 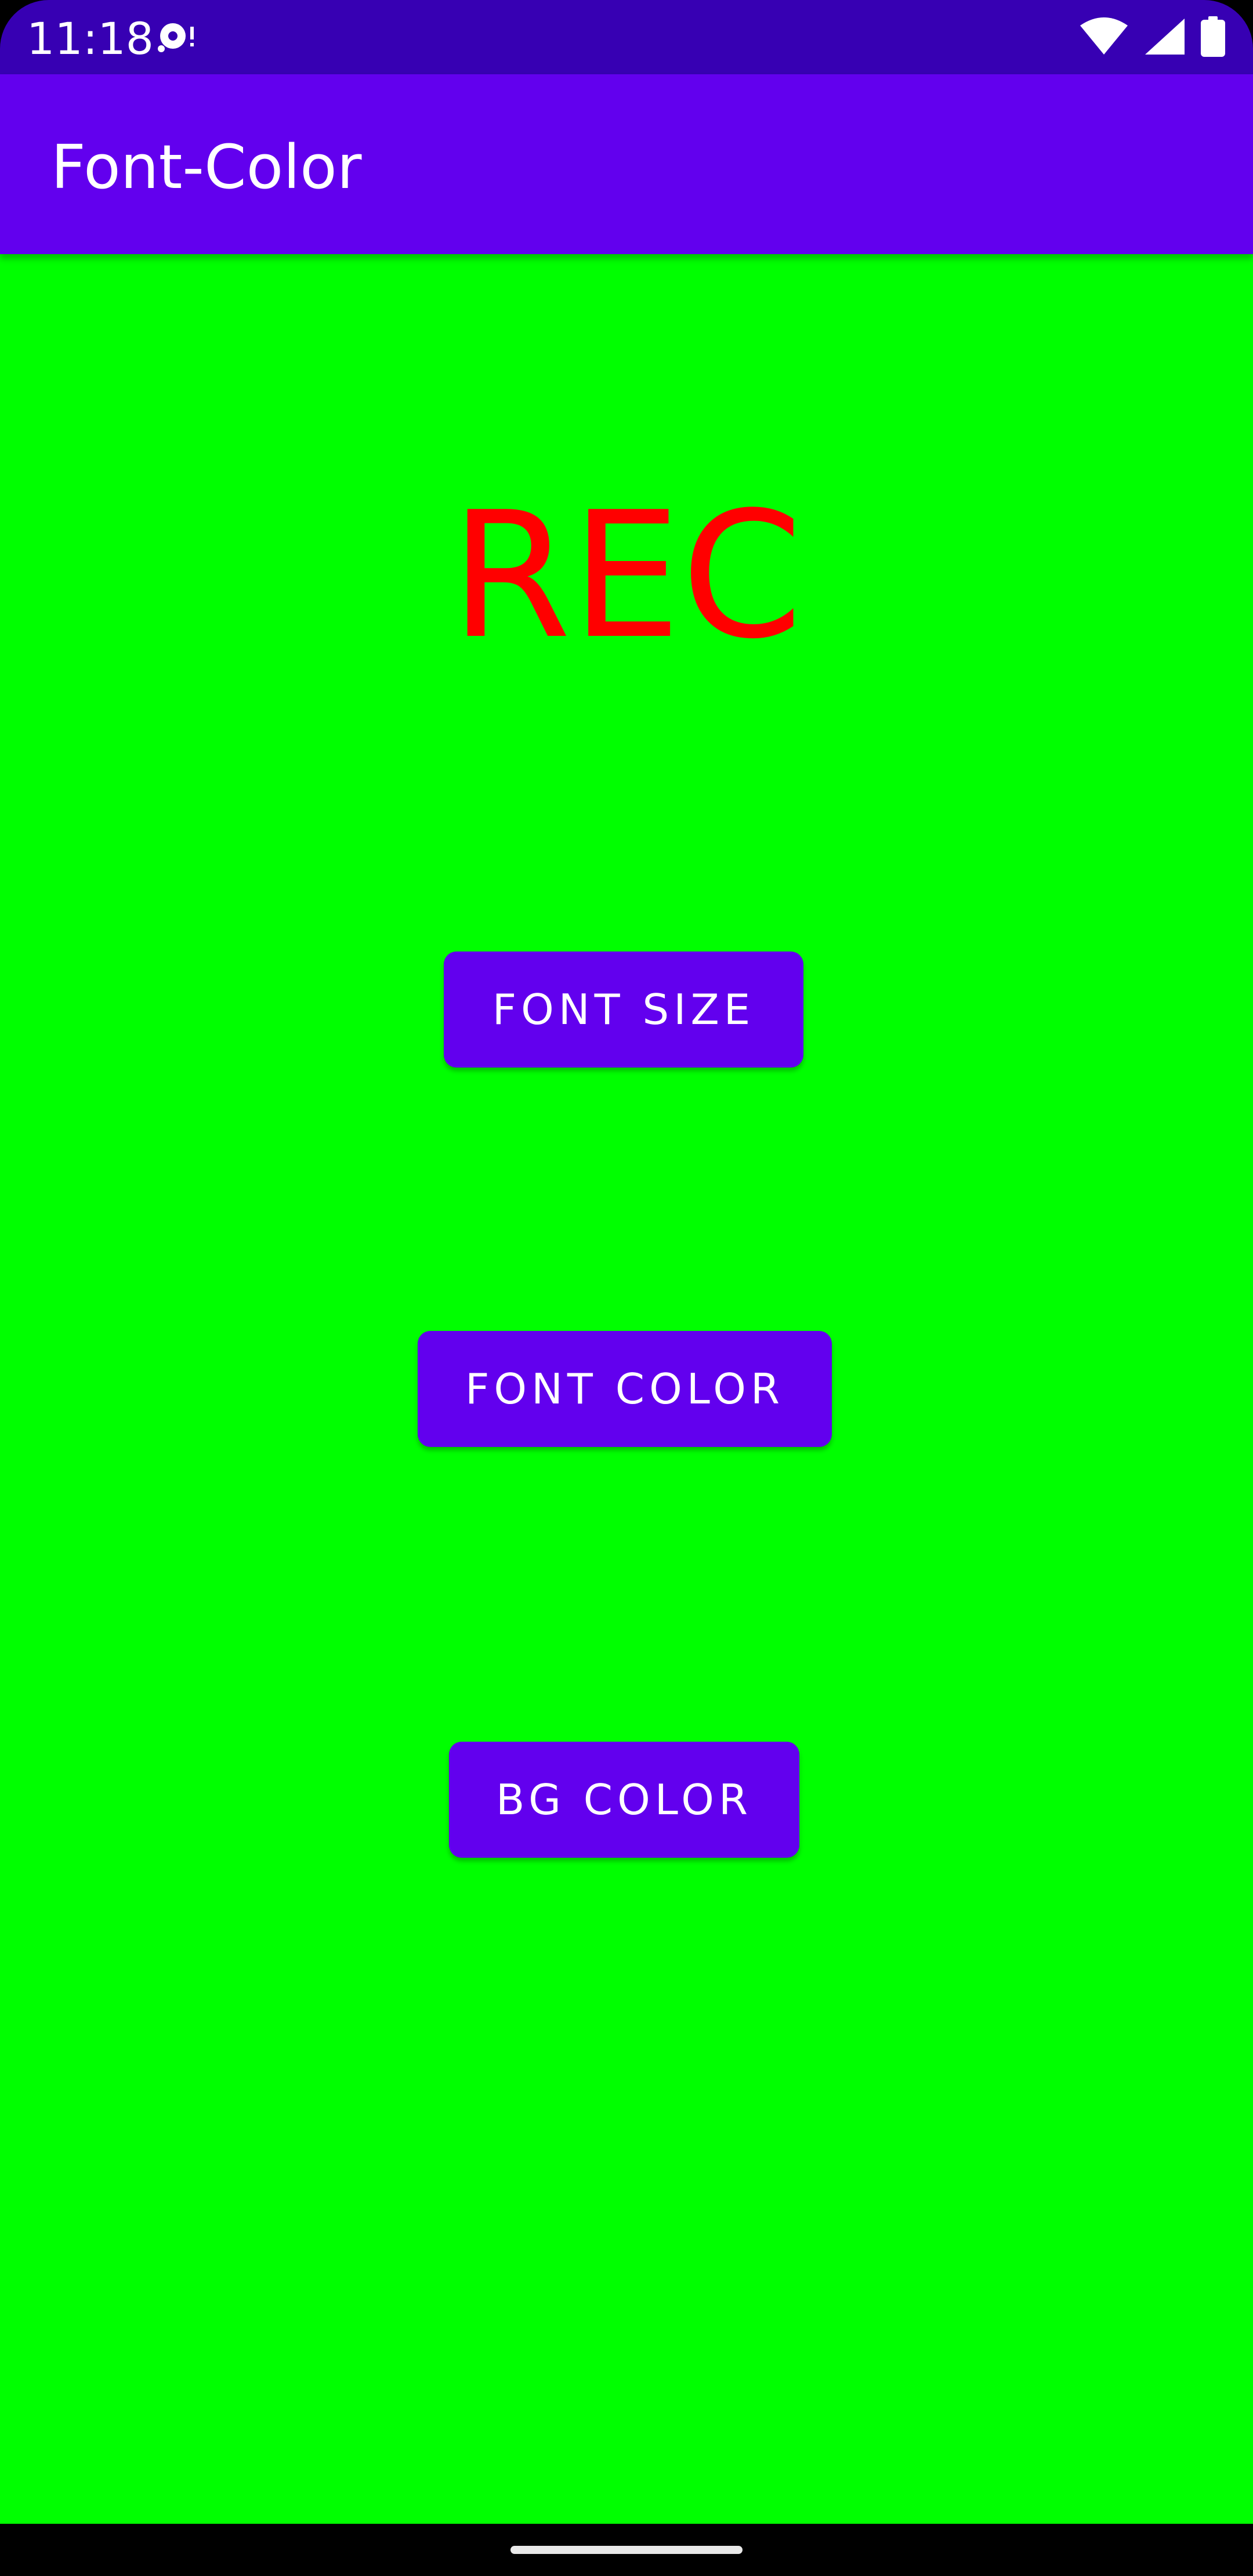 I want to click on status-time: 11:18, so click(x=90, y=38).